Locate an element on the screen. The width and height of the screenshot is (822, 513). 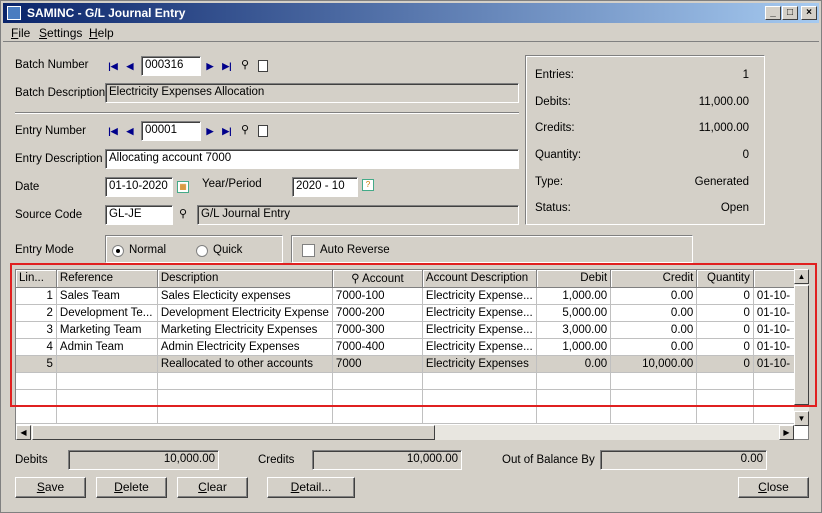
year-period-label: Year/Period is located at coordinates (232, 184).